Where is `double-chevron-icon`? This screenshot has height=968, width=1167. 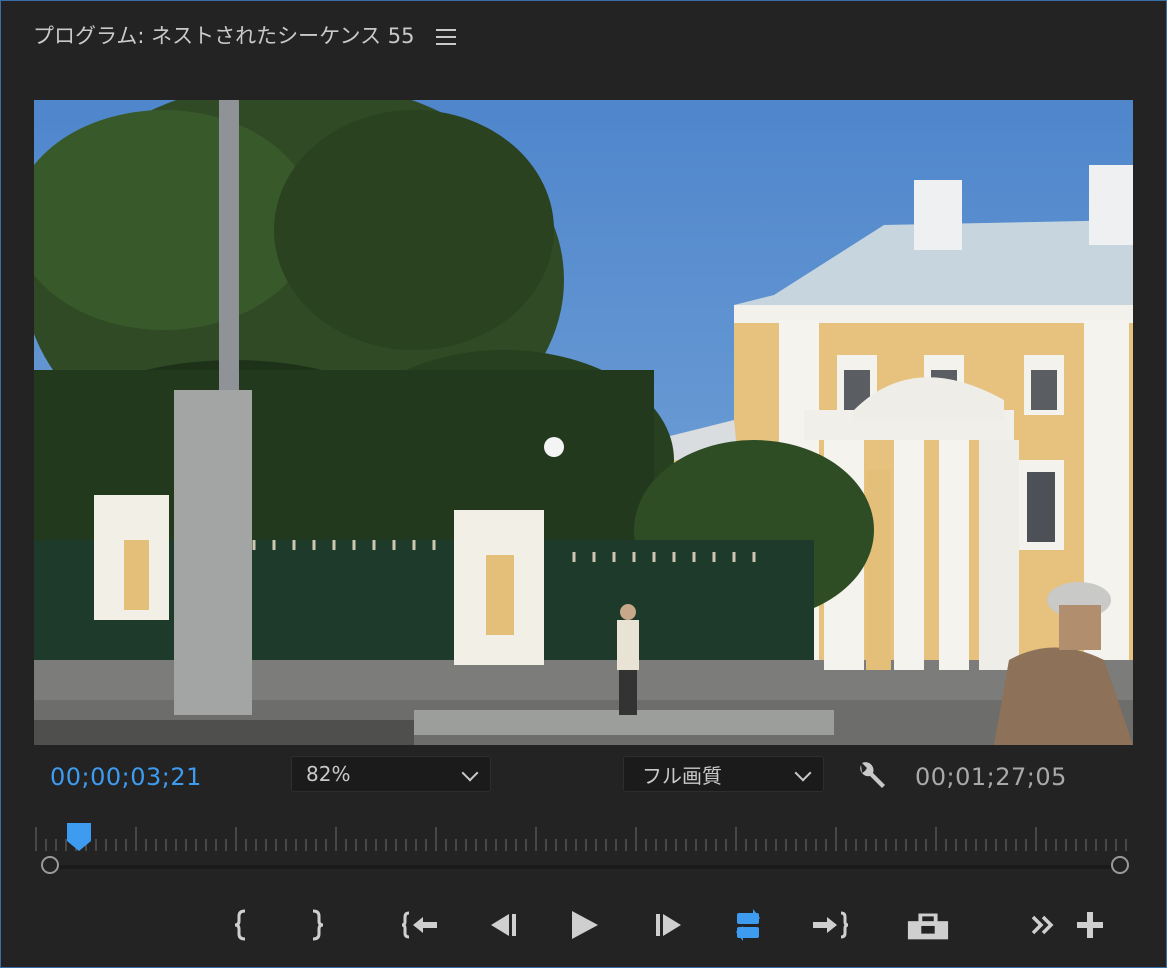
double-chevron-icon is located at coordinates (1042, 925).